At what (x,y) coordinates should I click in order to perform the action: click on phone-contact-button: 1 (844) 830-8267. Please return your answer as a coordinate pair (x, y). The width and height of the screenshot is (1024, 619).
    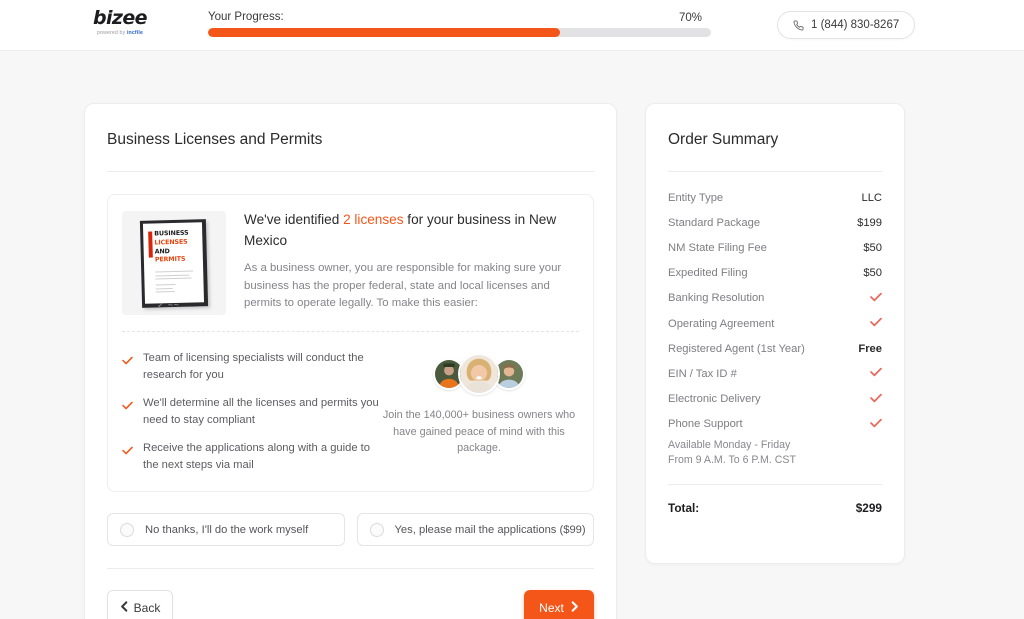
    Looking at the image, I should click on (846, 25).